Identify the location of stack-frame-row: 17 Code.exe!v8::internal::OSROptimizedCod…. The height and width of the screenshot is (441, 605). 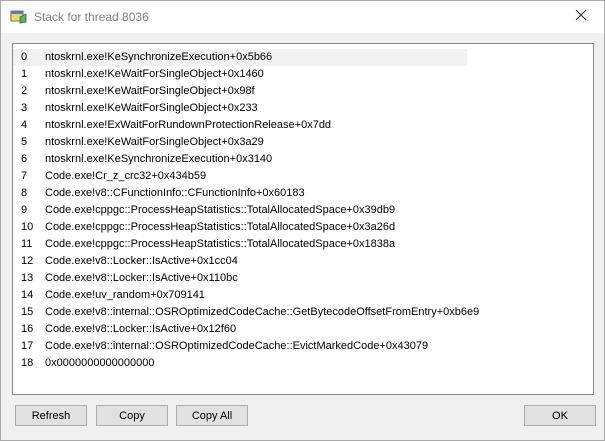
(240, 346).